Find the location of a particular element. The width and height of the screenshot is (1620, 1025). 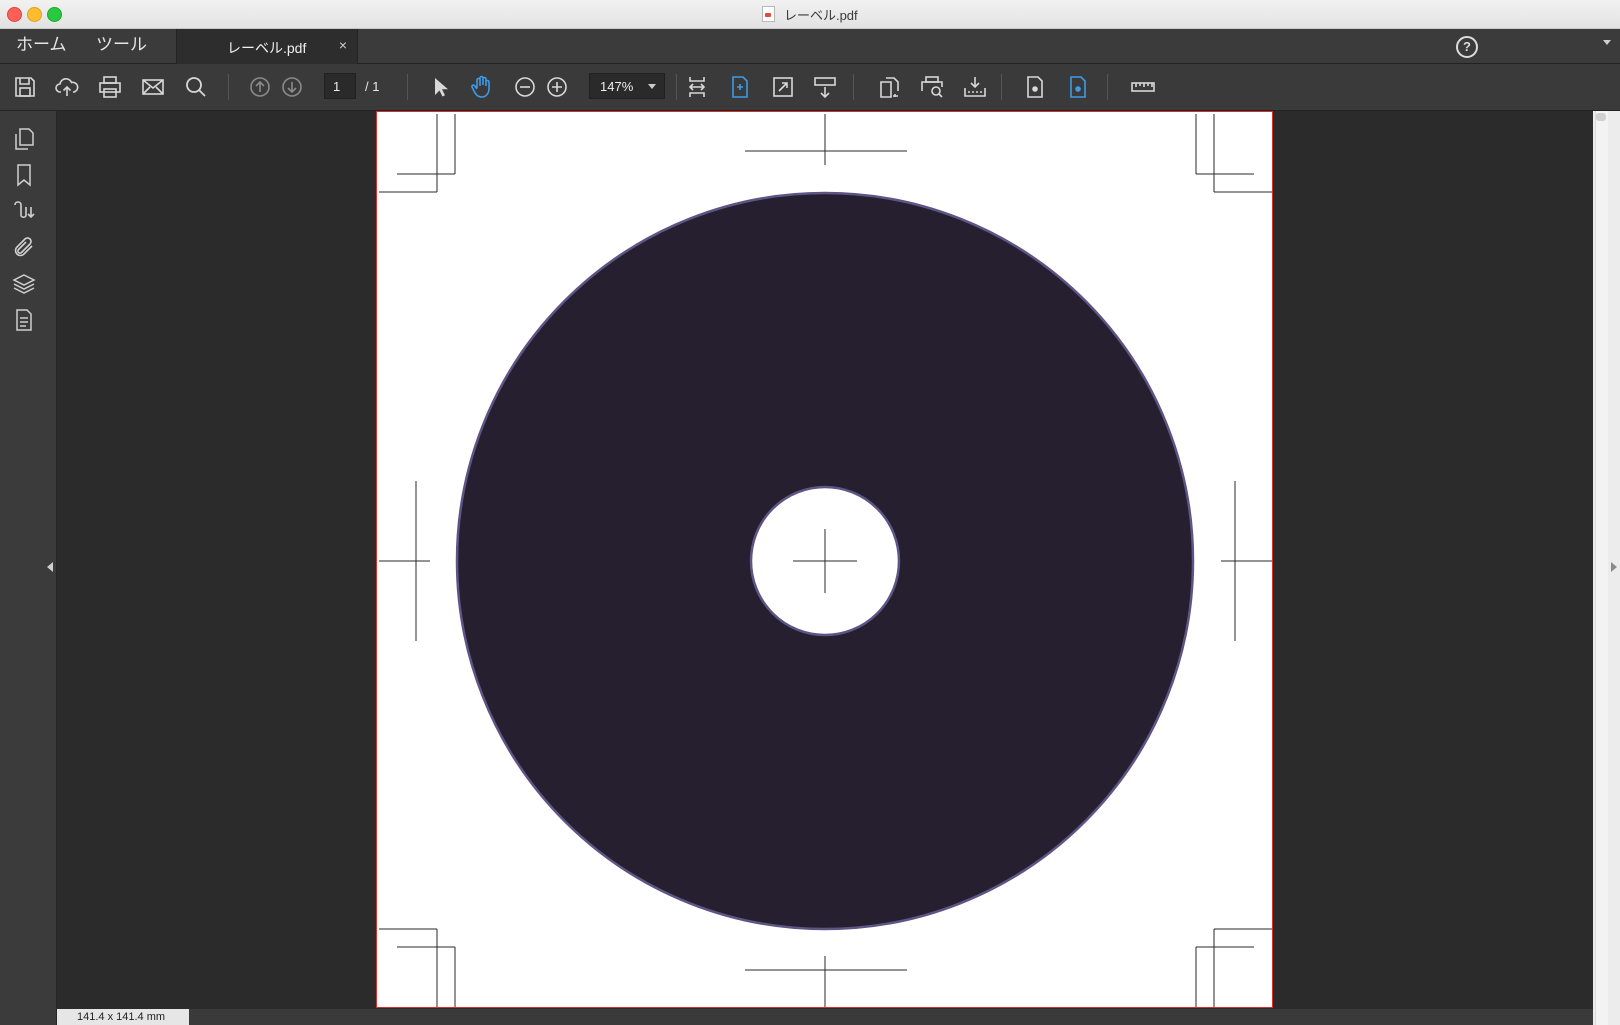

zoom-select: 147% is located at coordinates (627, 86).